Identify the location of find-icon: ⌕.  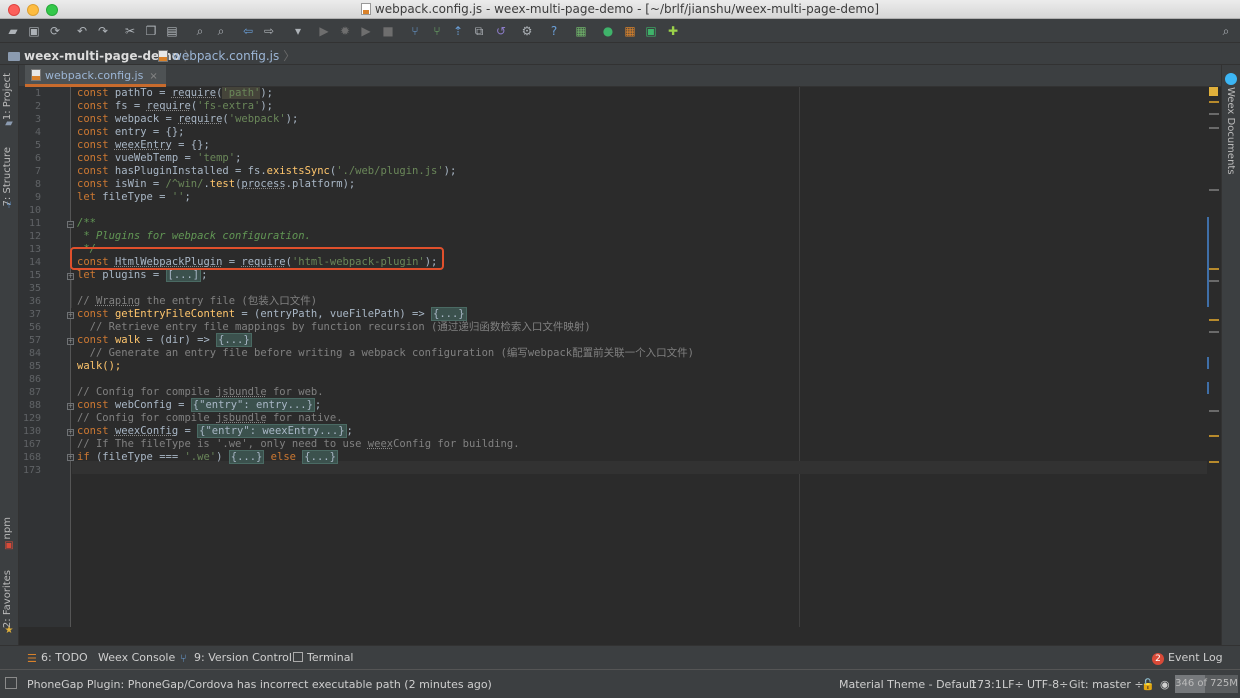
(200, 31).